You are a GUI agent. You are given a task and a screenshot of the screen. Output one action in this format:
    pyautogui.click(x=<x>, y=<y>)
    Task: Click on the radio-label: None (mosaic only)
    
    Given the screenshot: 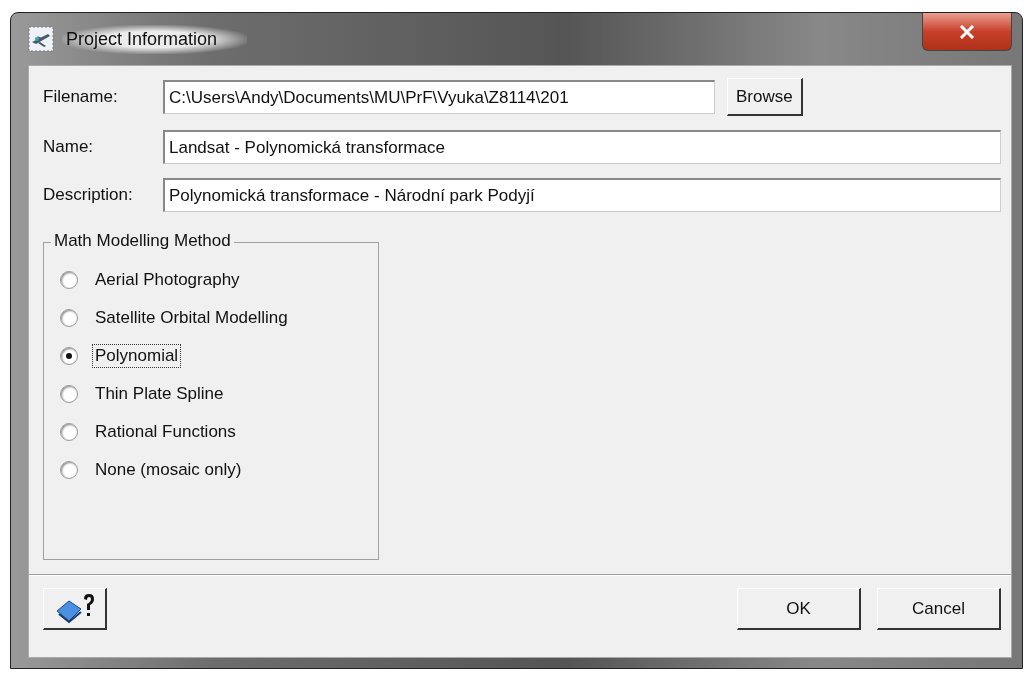 What is the action you would take?
    pyautogui.click(x=168, y=470)
    